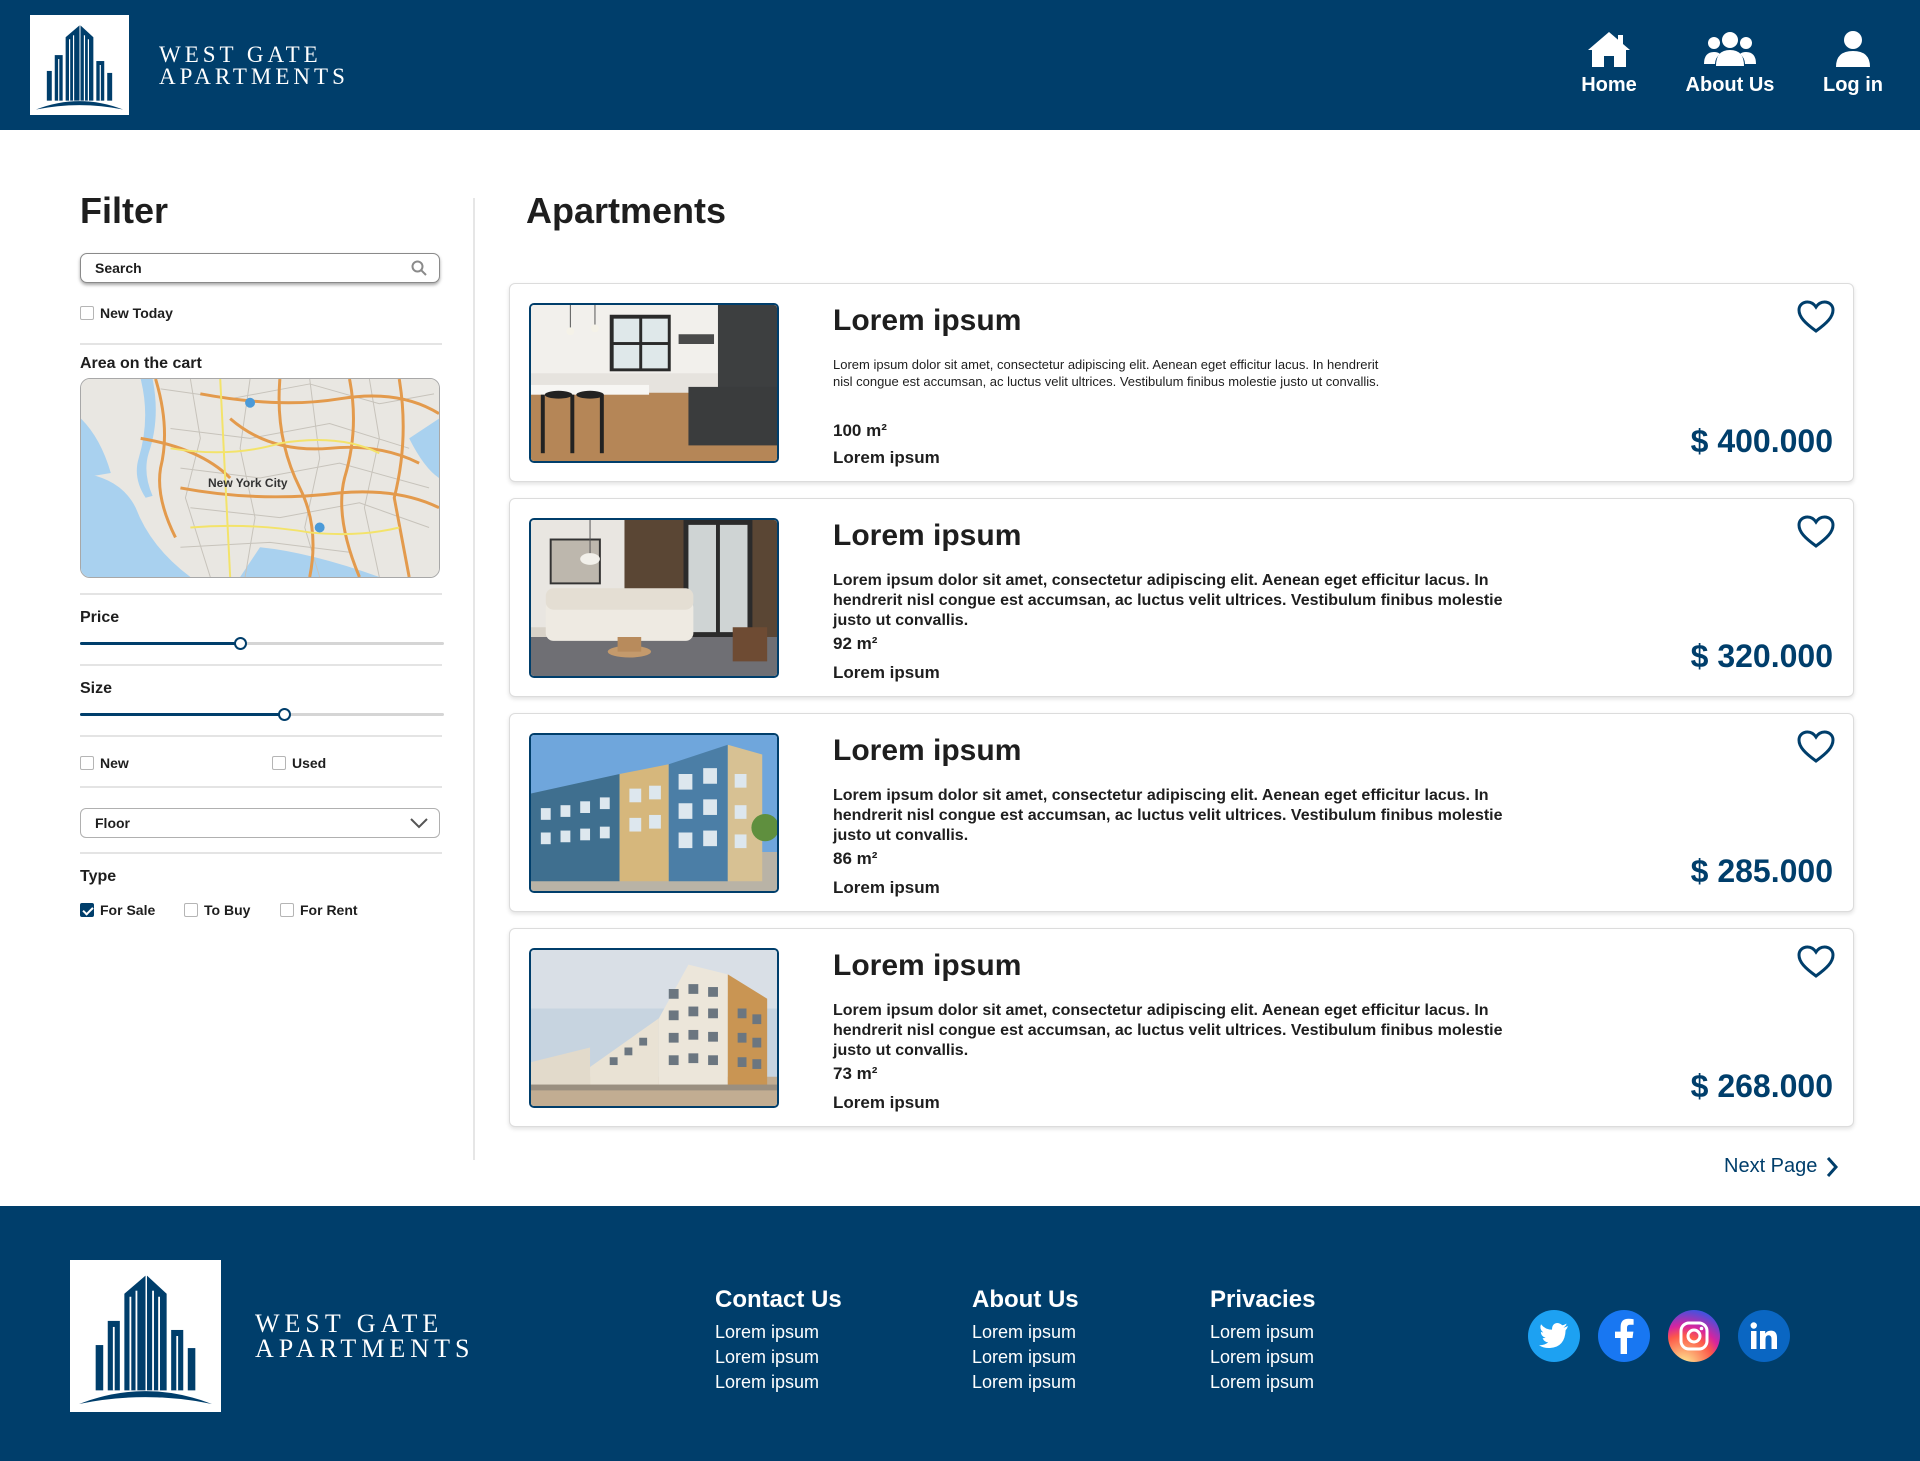  I want to click on listing-photo-kitchen, so click(654, 383).